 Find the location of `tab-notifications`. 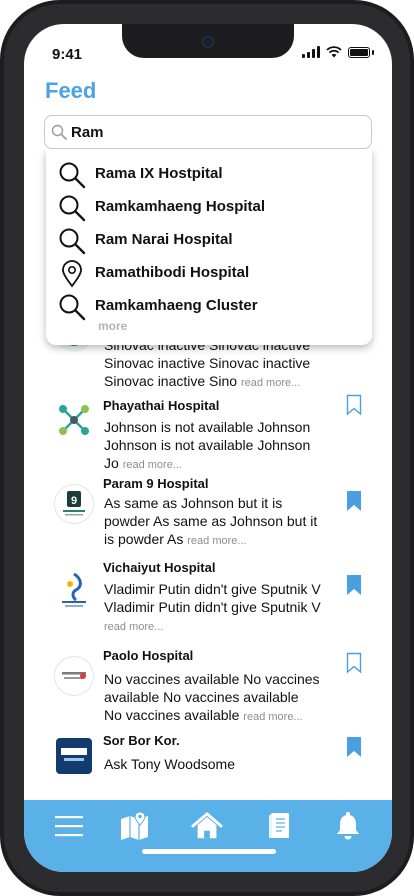

tab-notifications is located at coordinates (348, 826).